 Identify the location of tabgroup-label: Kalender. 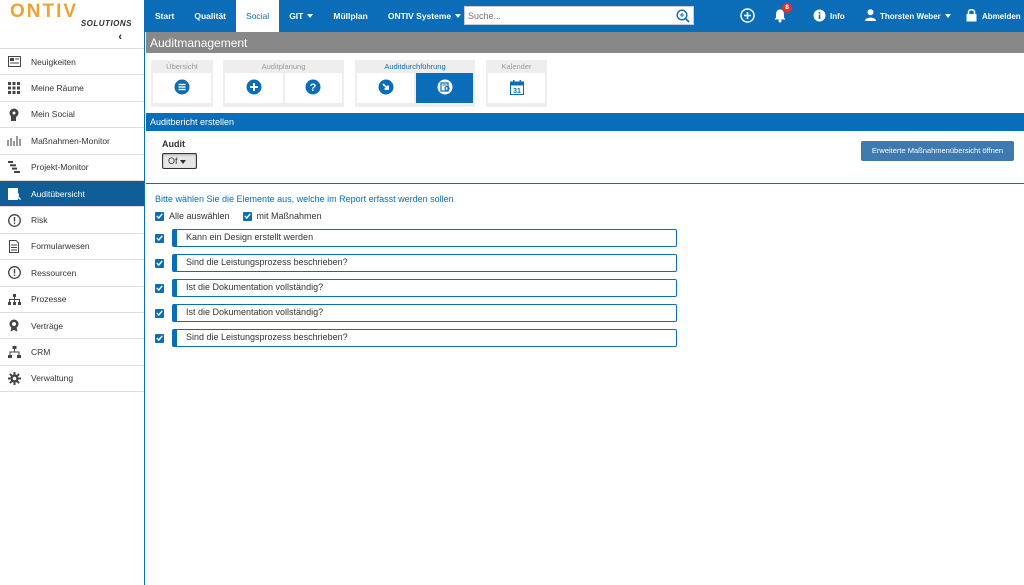
(516, 66).